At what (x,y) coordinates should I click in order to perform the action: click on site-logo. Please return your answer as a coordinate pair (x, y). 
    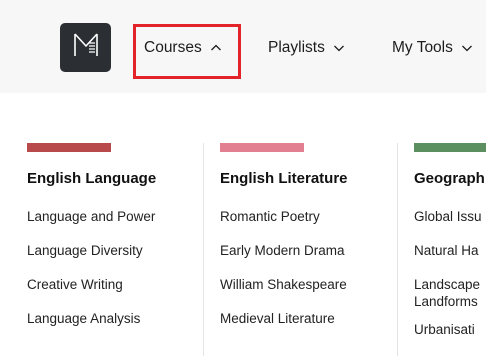
    Looking at the image, I should click on (85, 47).